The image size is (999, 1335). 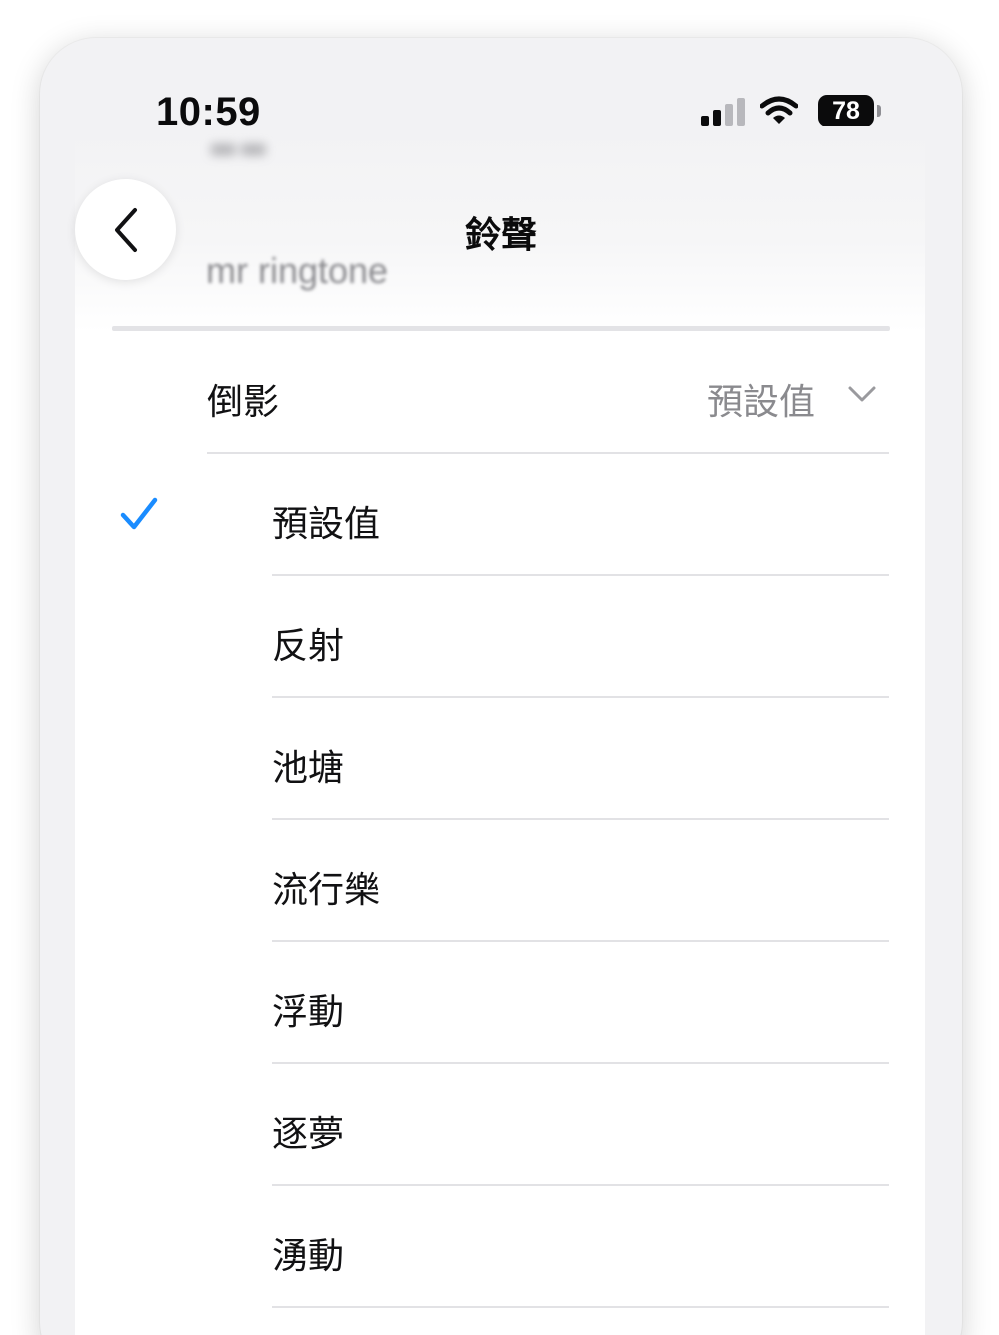 What do you see at coordinates (308, 1134) in the screenshot?
I see `tone-label: 逐夢` at bounding box center [308, 1134].